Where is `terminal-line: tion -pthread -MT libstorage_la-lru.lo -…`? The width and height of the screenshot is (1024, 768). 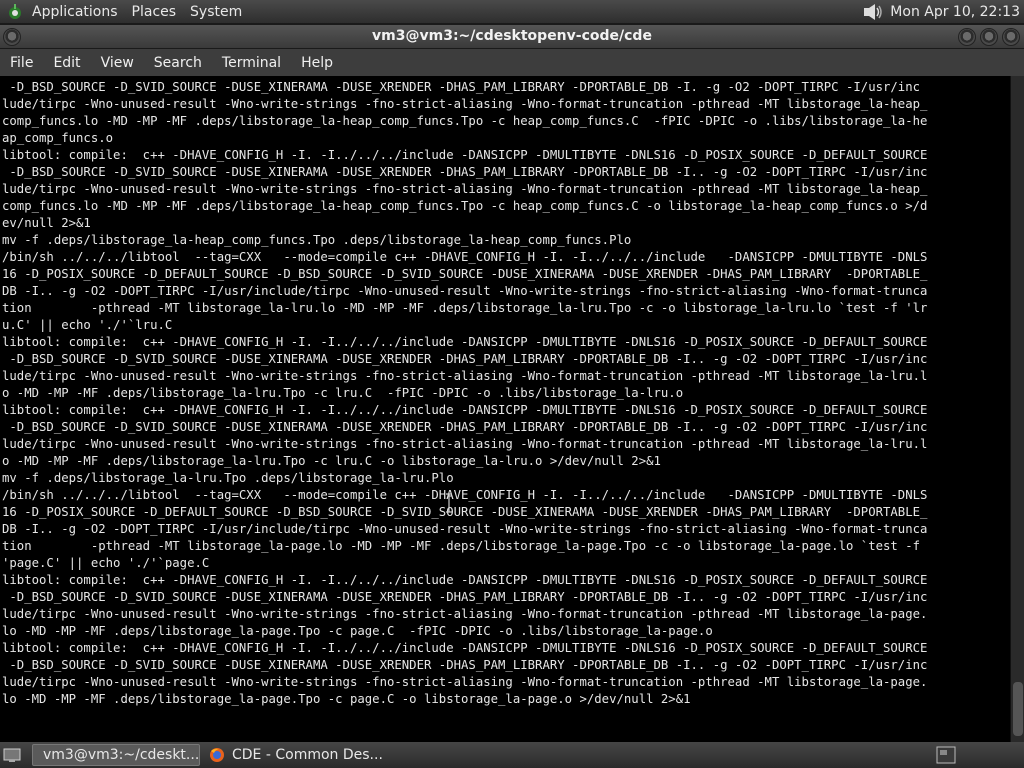 terminal-line: tion -pthread -MT libstorage_la-lru.lo -… is located at coordinates (465, 308).